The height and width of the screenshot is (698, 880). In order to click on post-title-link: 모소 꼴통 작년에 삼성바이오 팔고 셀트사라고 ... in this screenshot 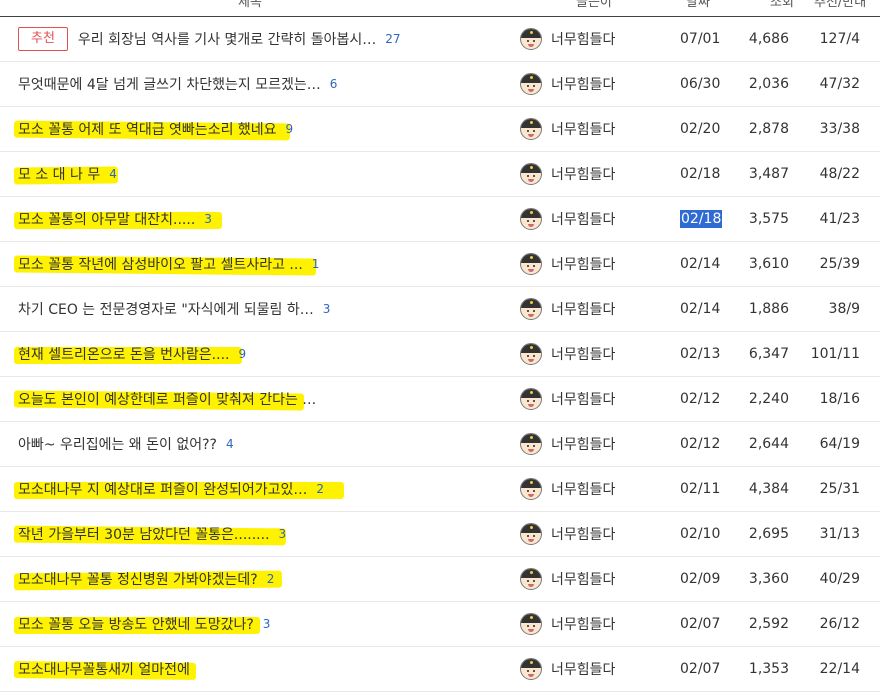, I will do `click(160, 264)`.